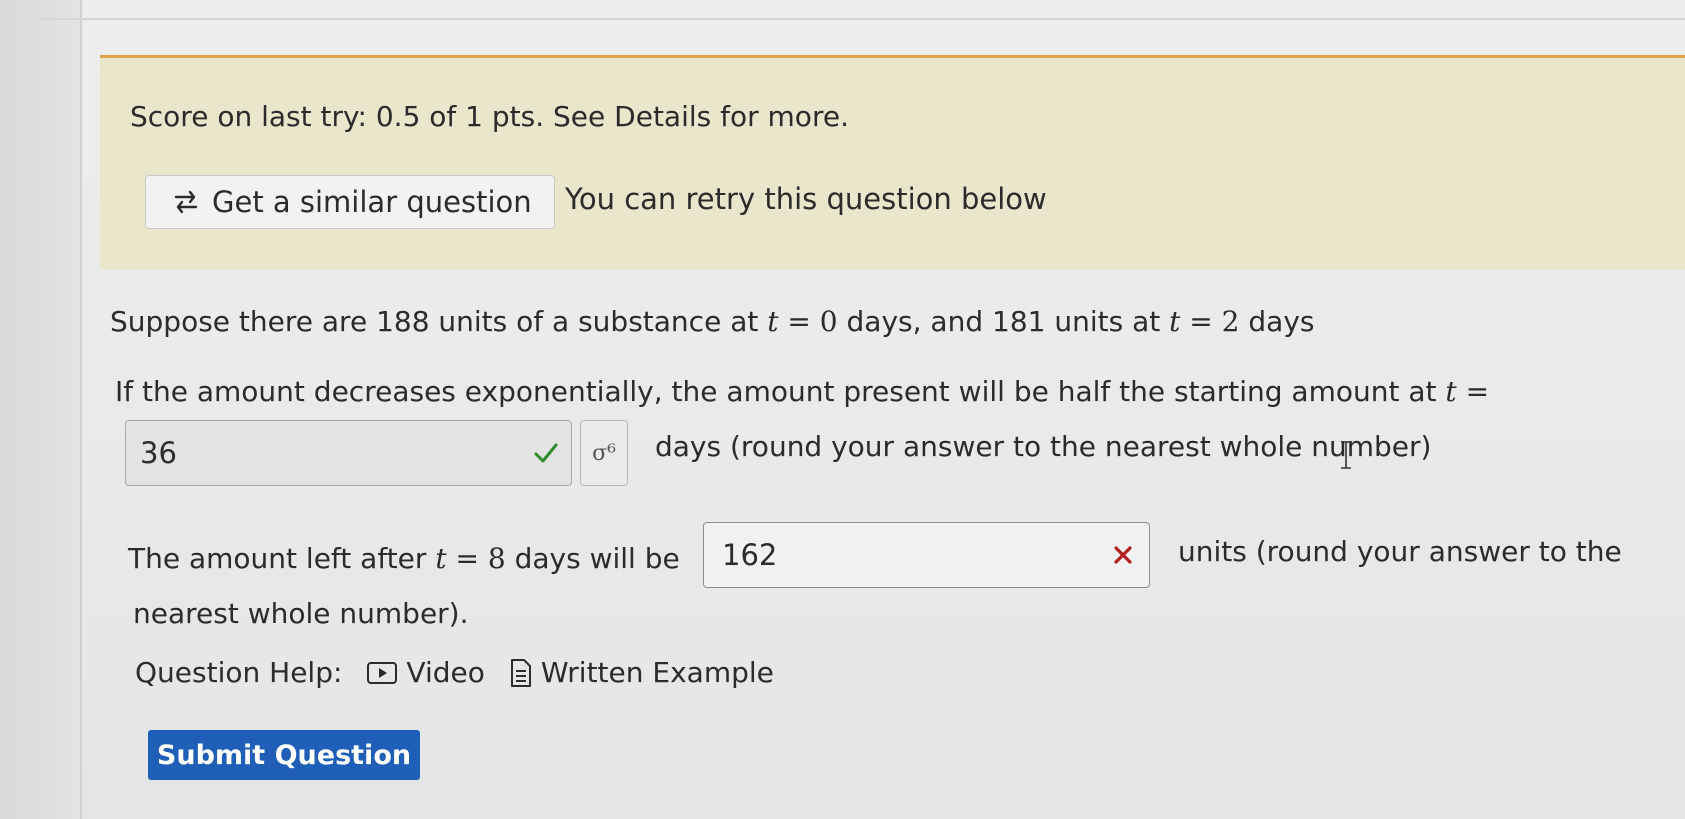 The height and width of the screenshot is (819, 1685). I want to click on submit-question-button: Submit Question, so click(284, 755).